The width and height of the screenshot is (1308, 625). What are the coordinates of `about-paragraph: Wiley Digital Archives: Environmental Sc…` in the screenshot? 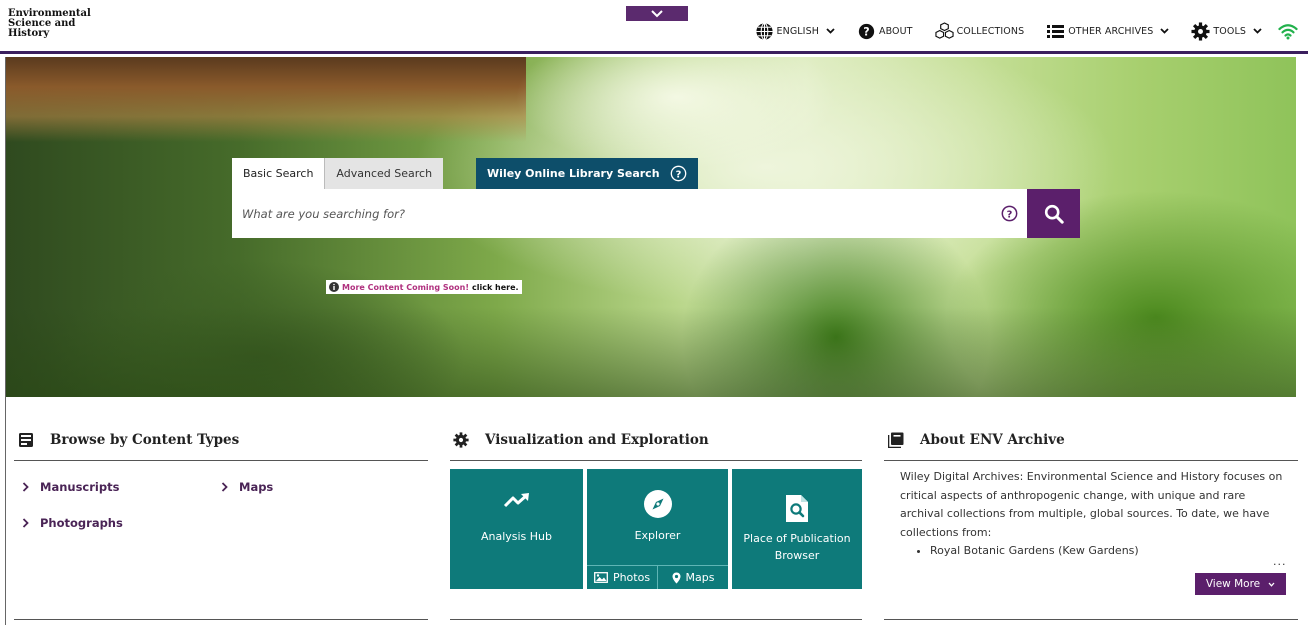 It's located at (1091, 504).